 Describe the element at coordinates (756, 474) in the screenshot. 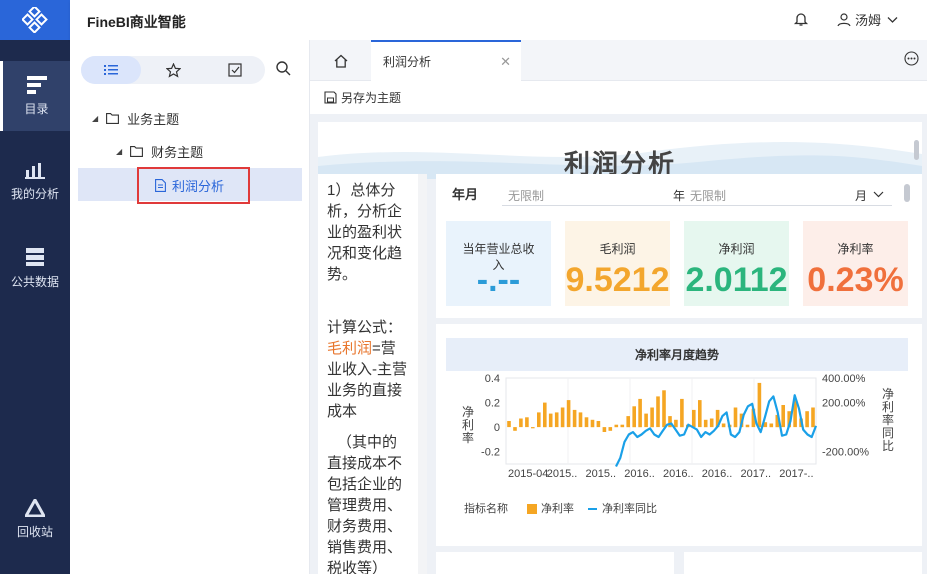

I see `x-tick-label: 2017..` at that location.